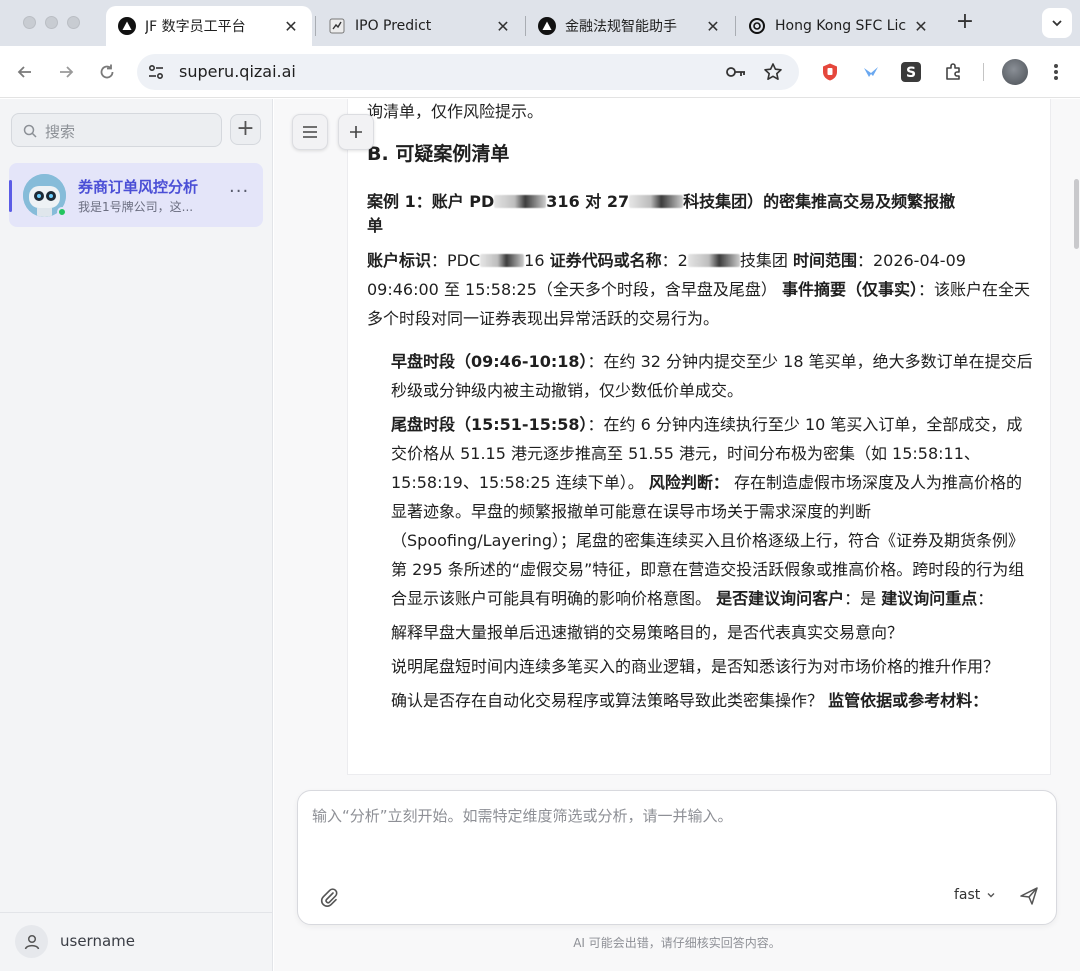 The image size is (1080, 971). I want to click on chevron-down-icon, so click(1057, 23).